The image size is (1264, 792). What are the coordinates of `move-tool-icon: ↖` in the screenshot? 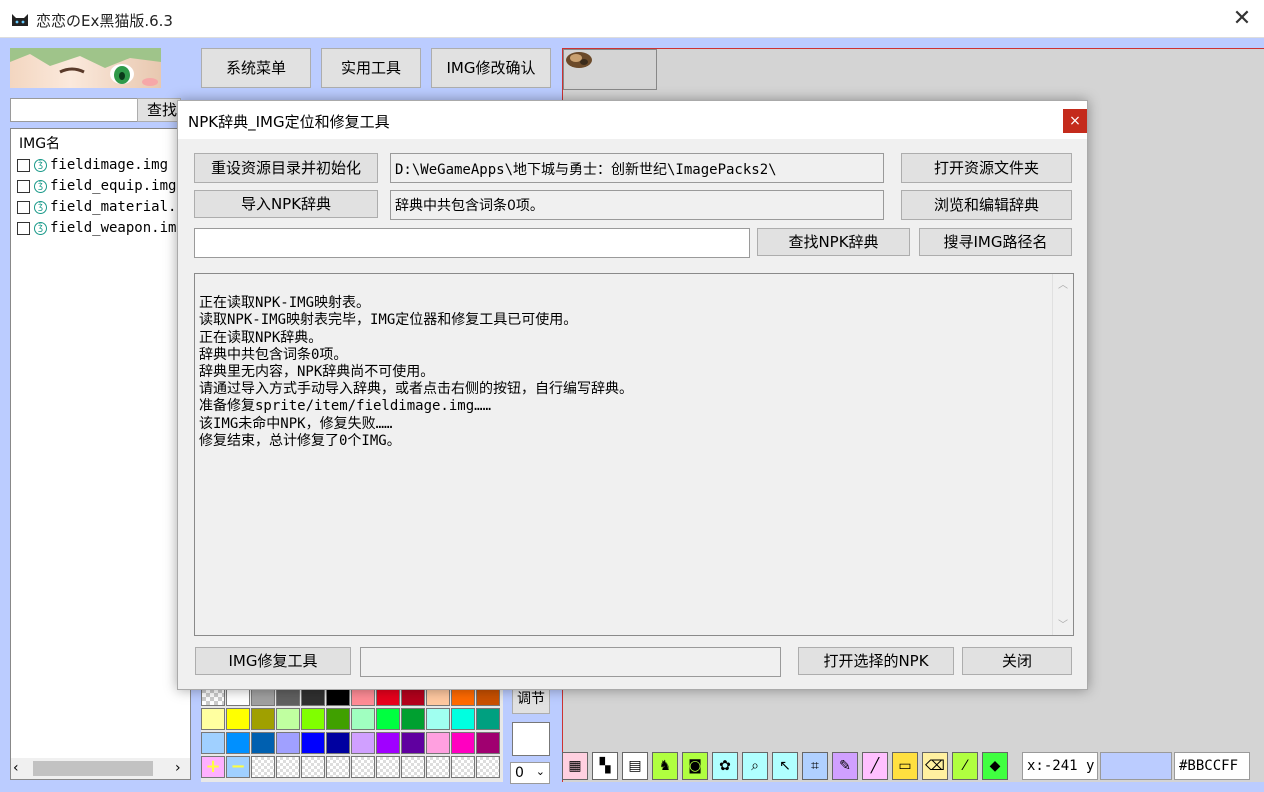 It's located at (785, 766).